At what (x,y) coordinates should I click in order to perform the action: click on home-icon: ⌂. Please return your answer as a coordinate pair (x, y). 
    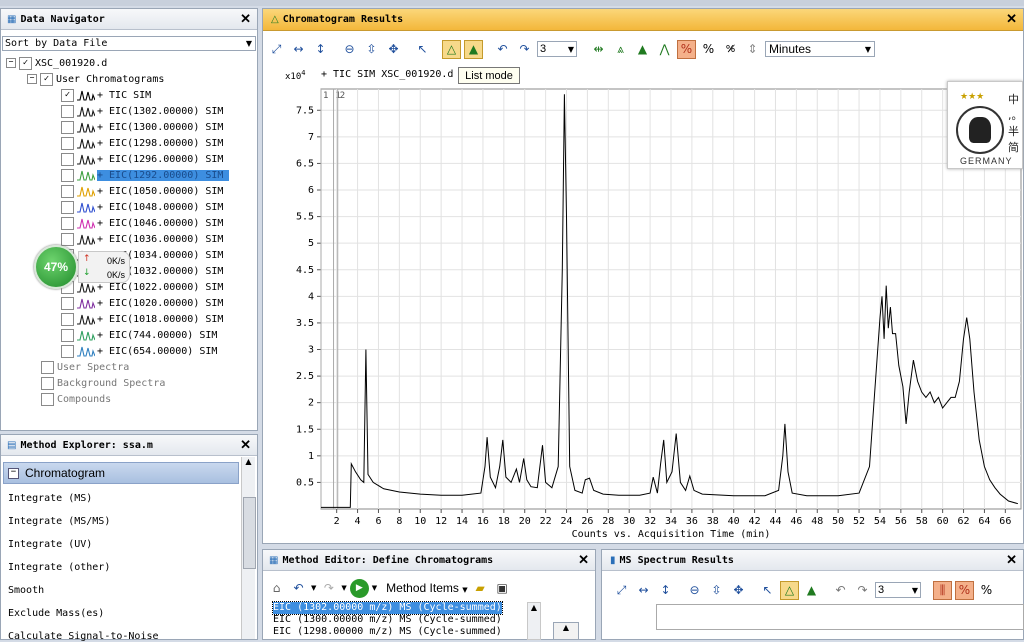
    Looking at the image, I should click on (276, 588).